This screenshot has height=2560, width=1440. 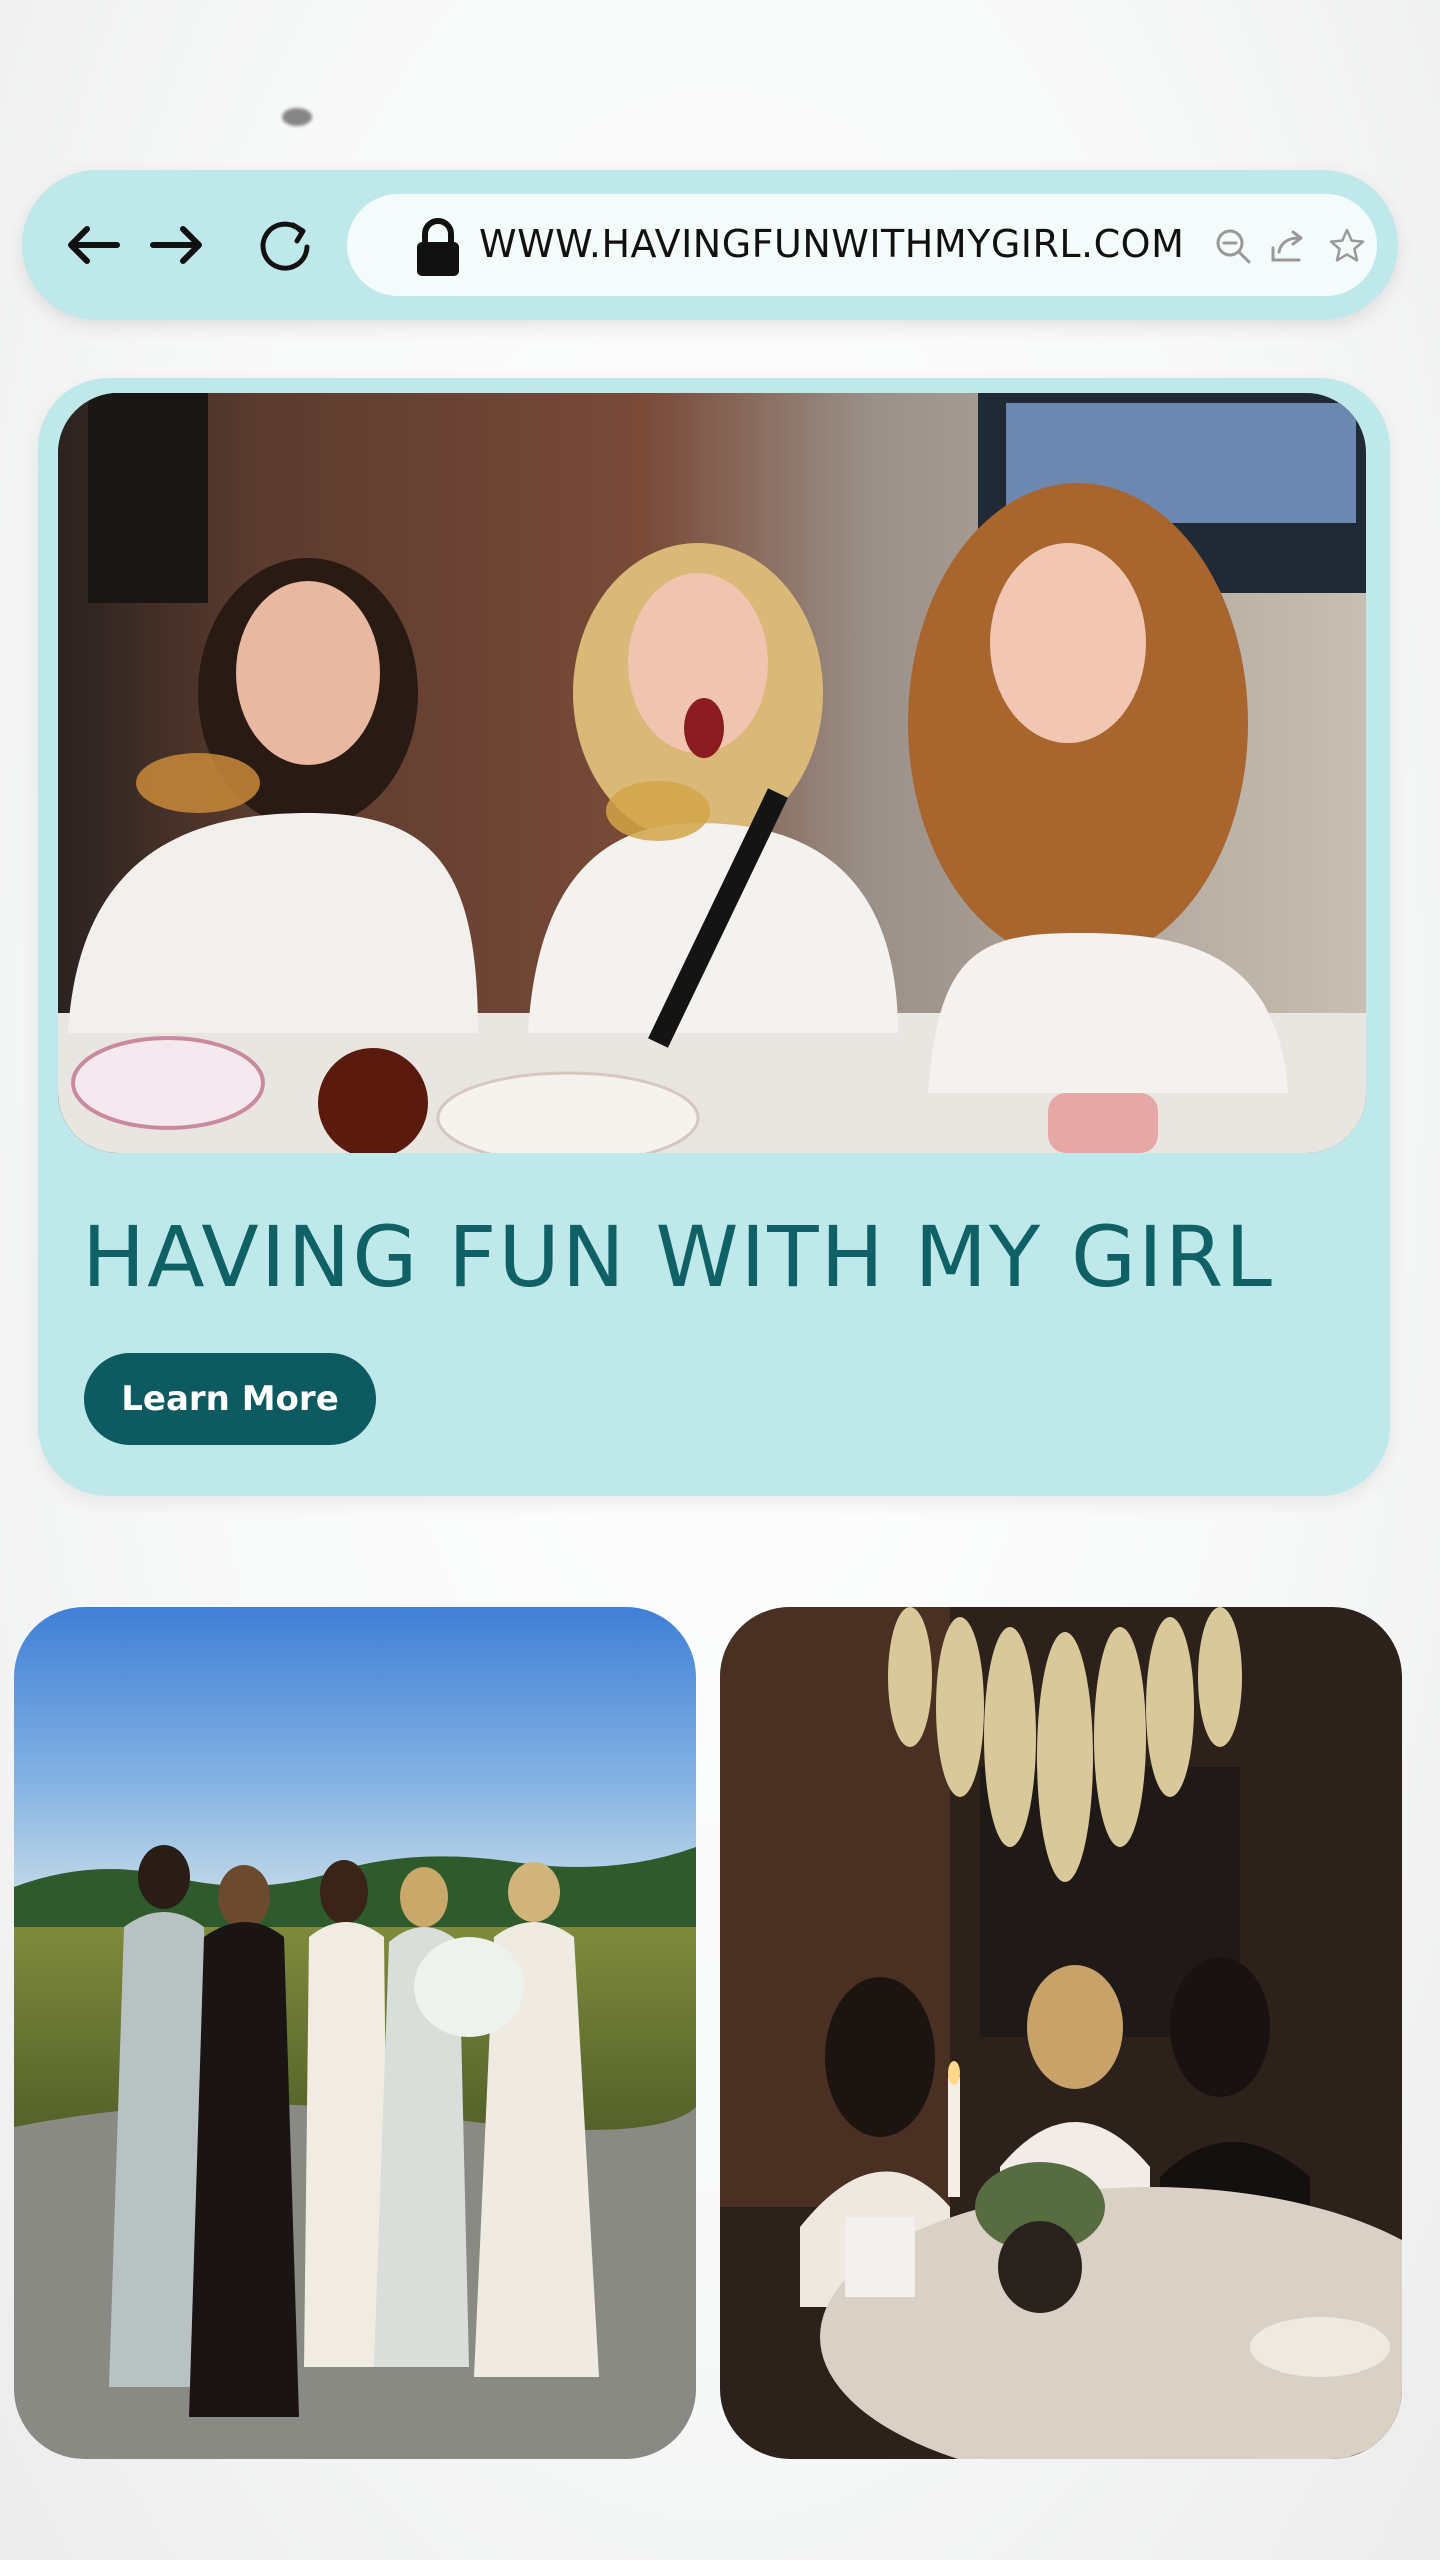 What do you see at coordinates (1347, 246) in the screenshot?
I see `bookmark-star-icon` at bounding box center [1347, 246].